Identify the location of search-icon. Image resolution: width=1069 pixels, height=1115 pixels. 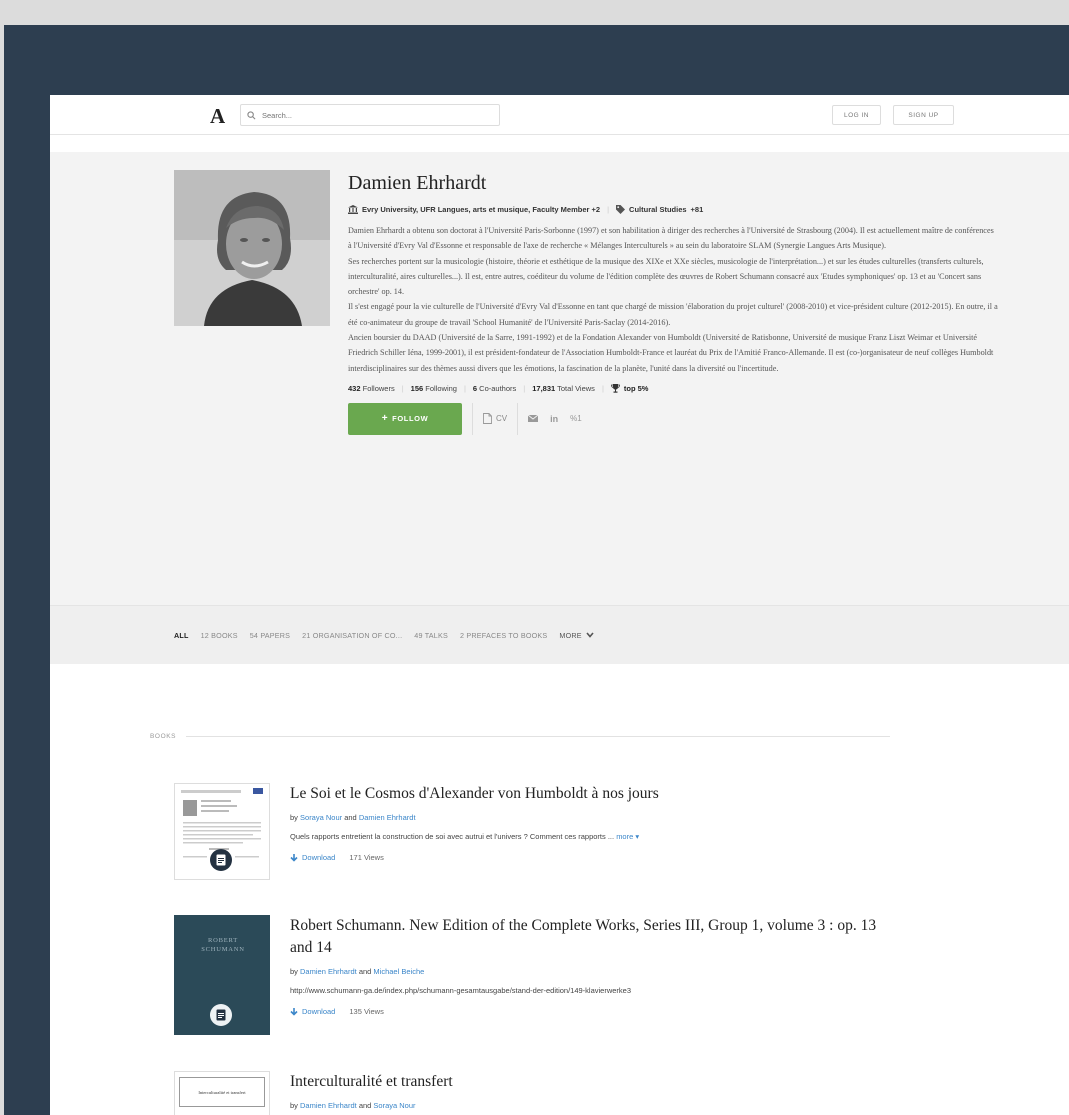
(251, 114).